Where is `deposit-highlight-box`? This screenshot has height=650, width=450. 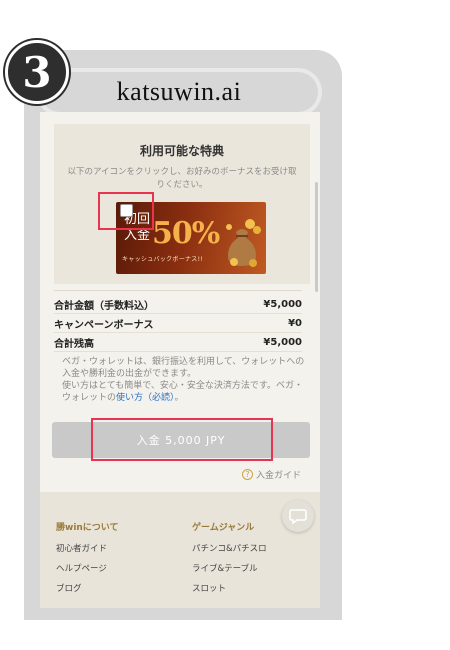 deposit-highlight-box is located at coordinates (182, 439).